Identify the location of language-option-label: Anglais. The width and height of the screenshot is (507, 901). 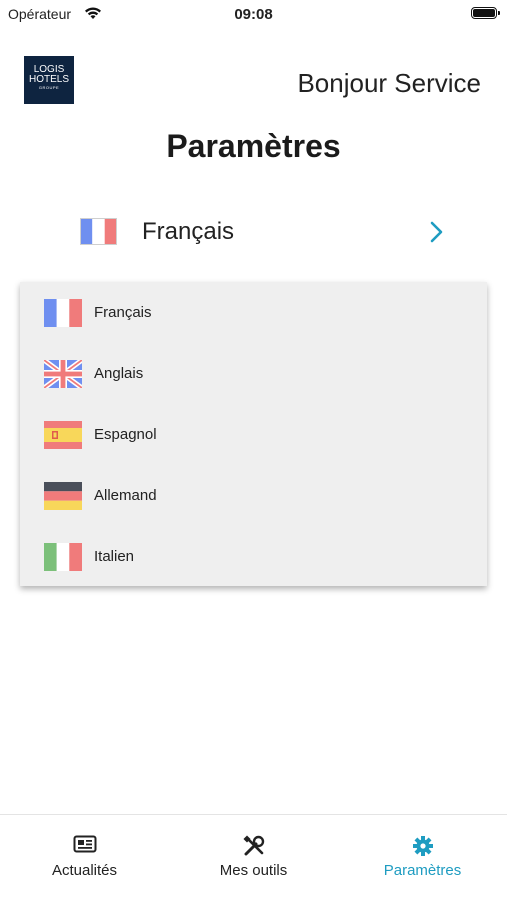
(119, 373).